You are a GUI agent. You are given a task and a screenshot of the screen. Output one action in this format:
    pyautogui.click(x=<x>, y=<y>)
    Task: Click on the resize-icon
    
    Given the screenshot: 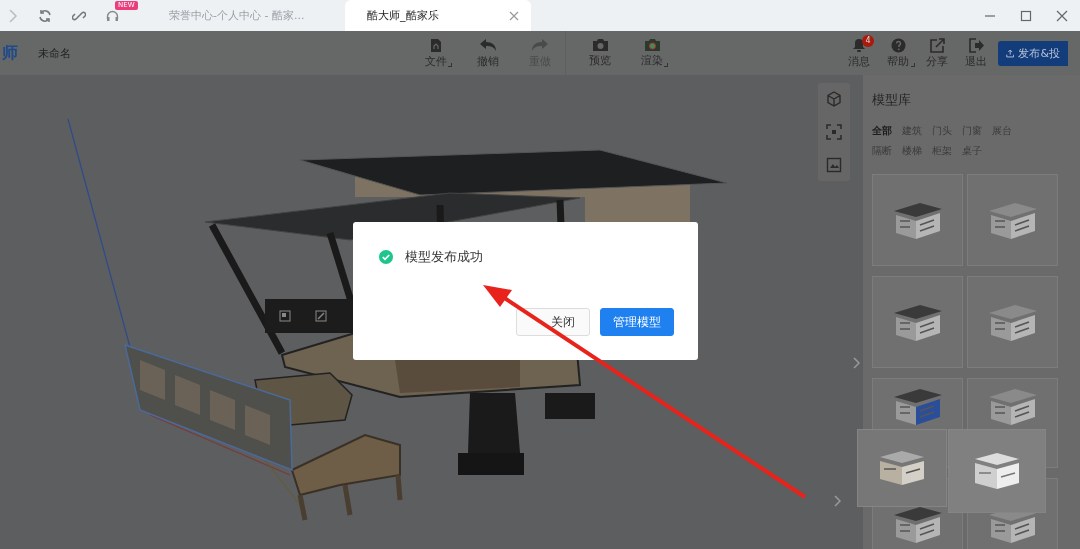 What is the action you would take?
    pyautogui.click(x=285, y=316)
    